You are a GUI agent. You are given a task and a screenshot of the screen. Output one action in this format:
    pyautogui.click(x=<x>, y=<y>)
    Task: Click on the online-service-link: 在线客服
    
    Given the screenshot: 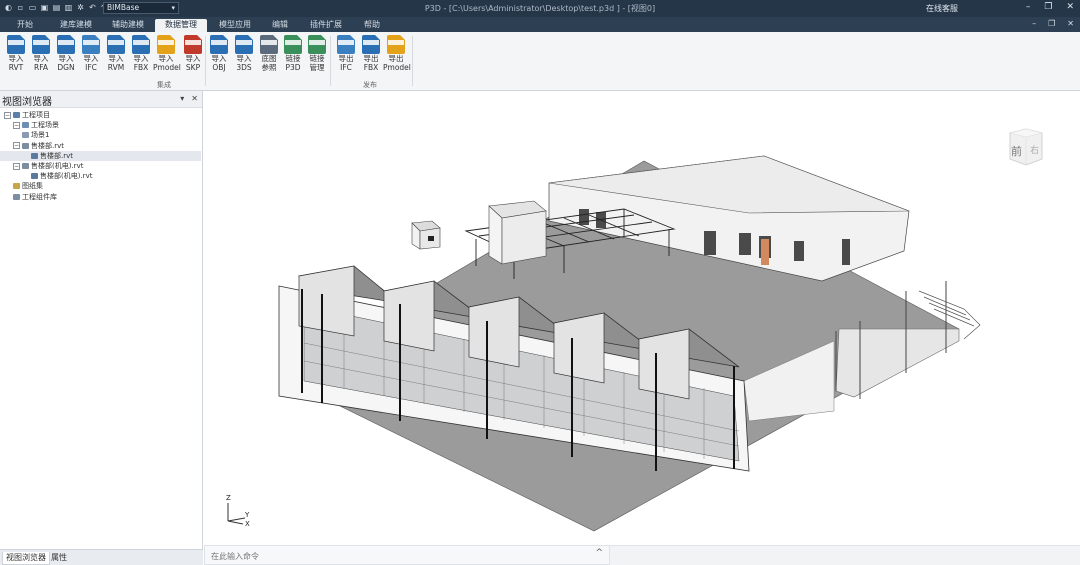 What is the action you would take?
    pyautogui.click(x=942, y=8)
    